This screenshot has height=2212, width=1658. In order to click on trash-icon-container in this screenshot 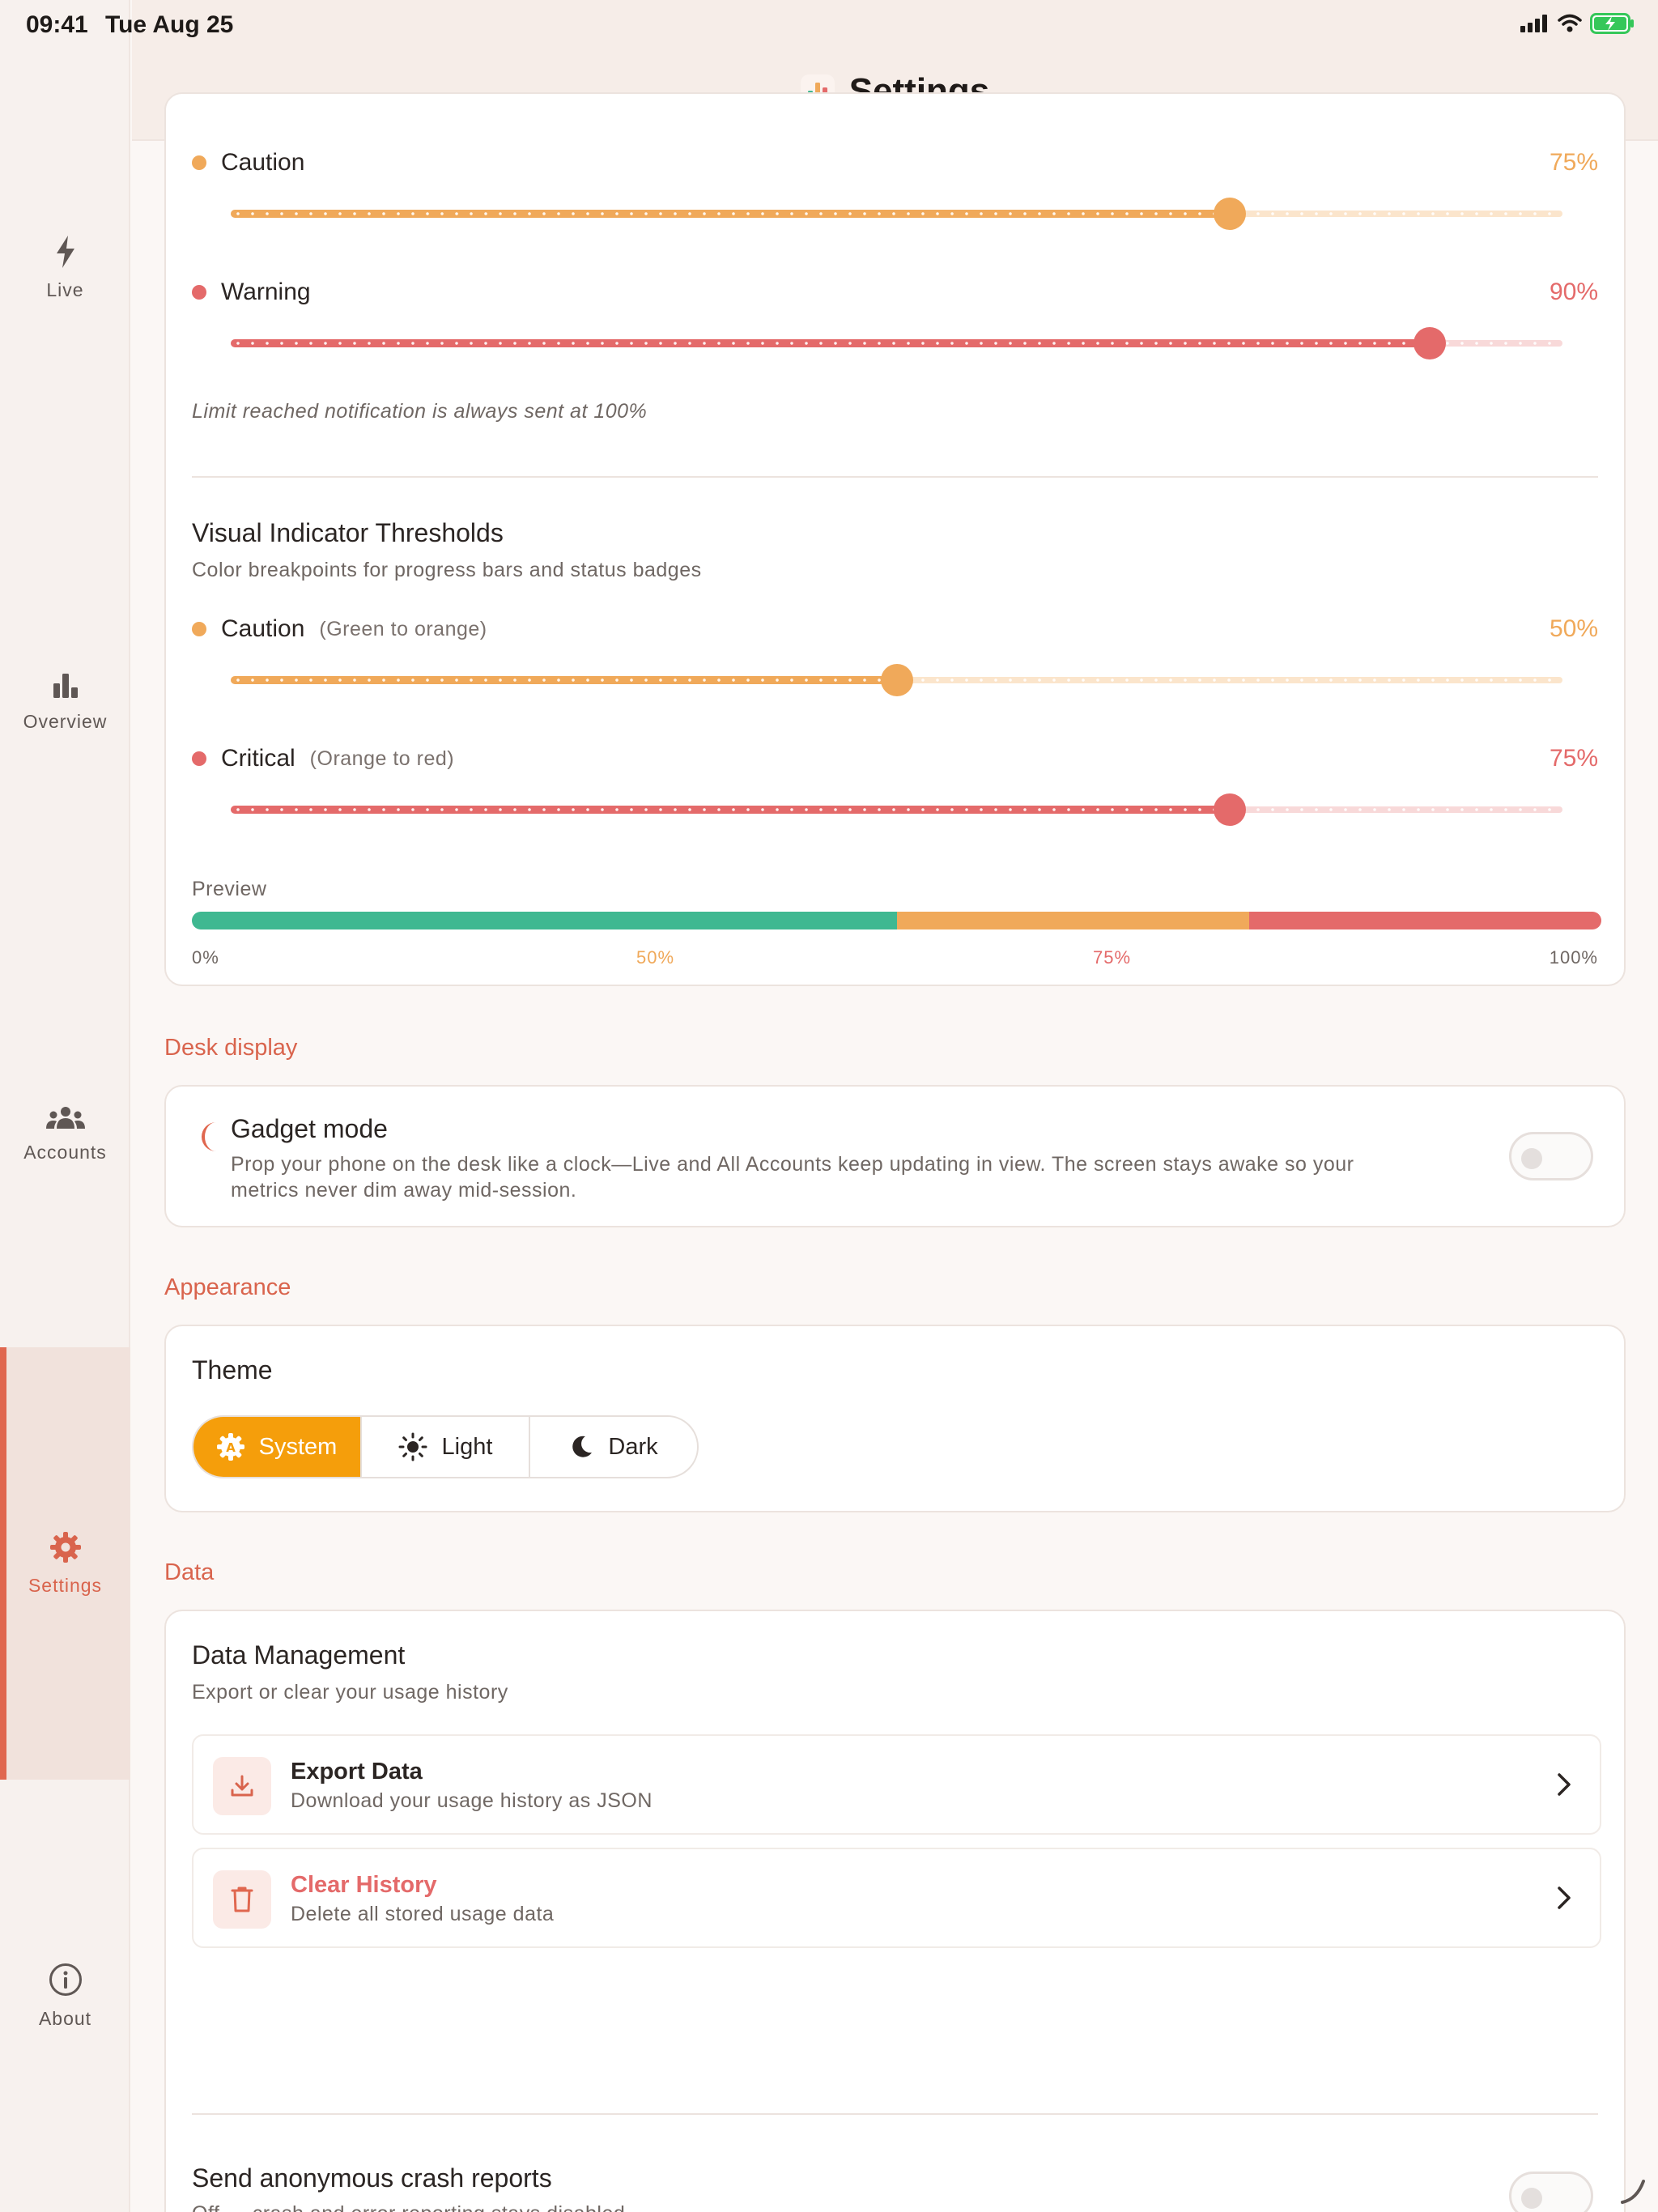, I will do `click(242, 1899)`.